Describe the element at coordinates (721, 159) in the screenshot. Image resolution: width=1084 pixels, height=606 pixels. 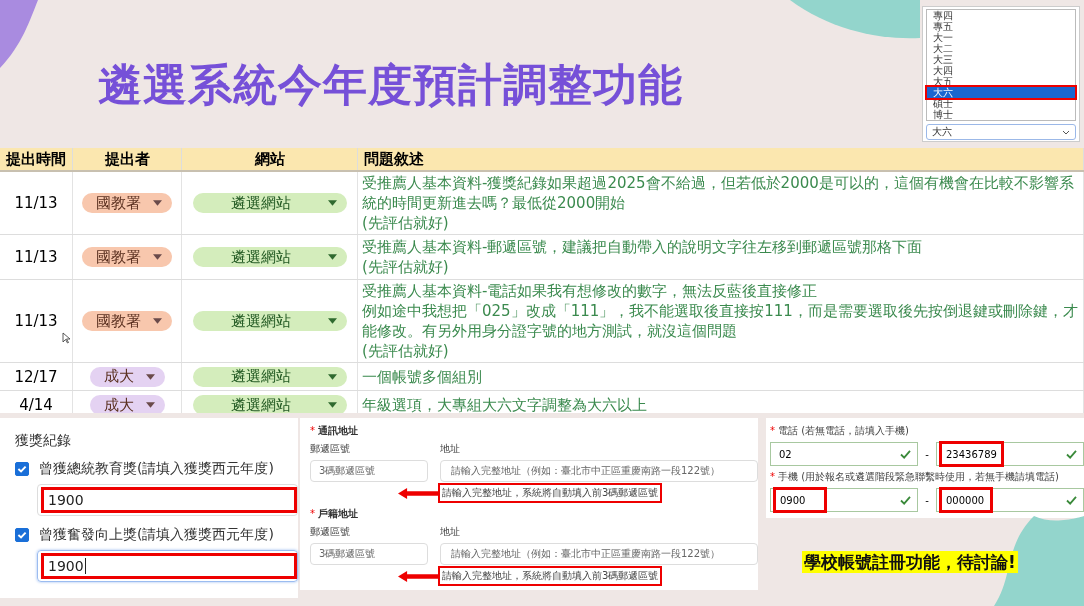
I see `column-header: 問題敘述` at that location.